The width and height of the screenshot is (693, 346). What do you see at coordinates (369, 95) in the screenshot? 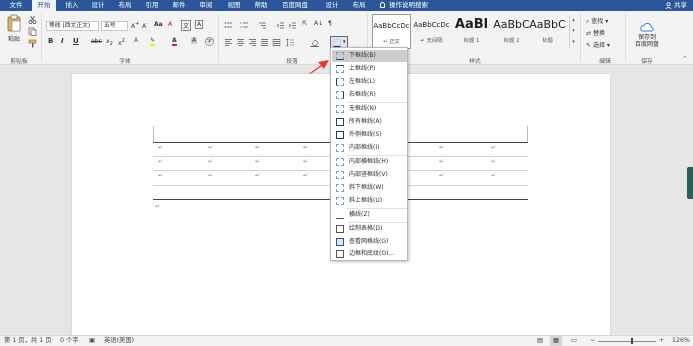
I see `menu-item-right-border: 右框线(R)` at bounding box center [369, 95].